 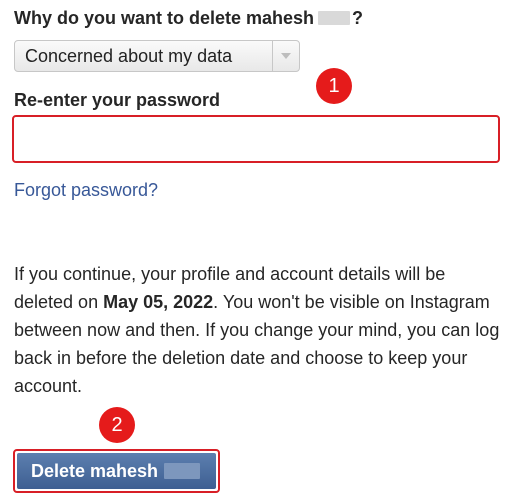 What do you see at coordinates (358, 18) in the screenshot?
I see `question-mark: ?` at bounding box center [358, 18].